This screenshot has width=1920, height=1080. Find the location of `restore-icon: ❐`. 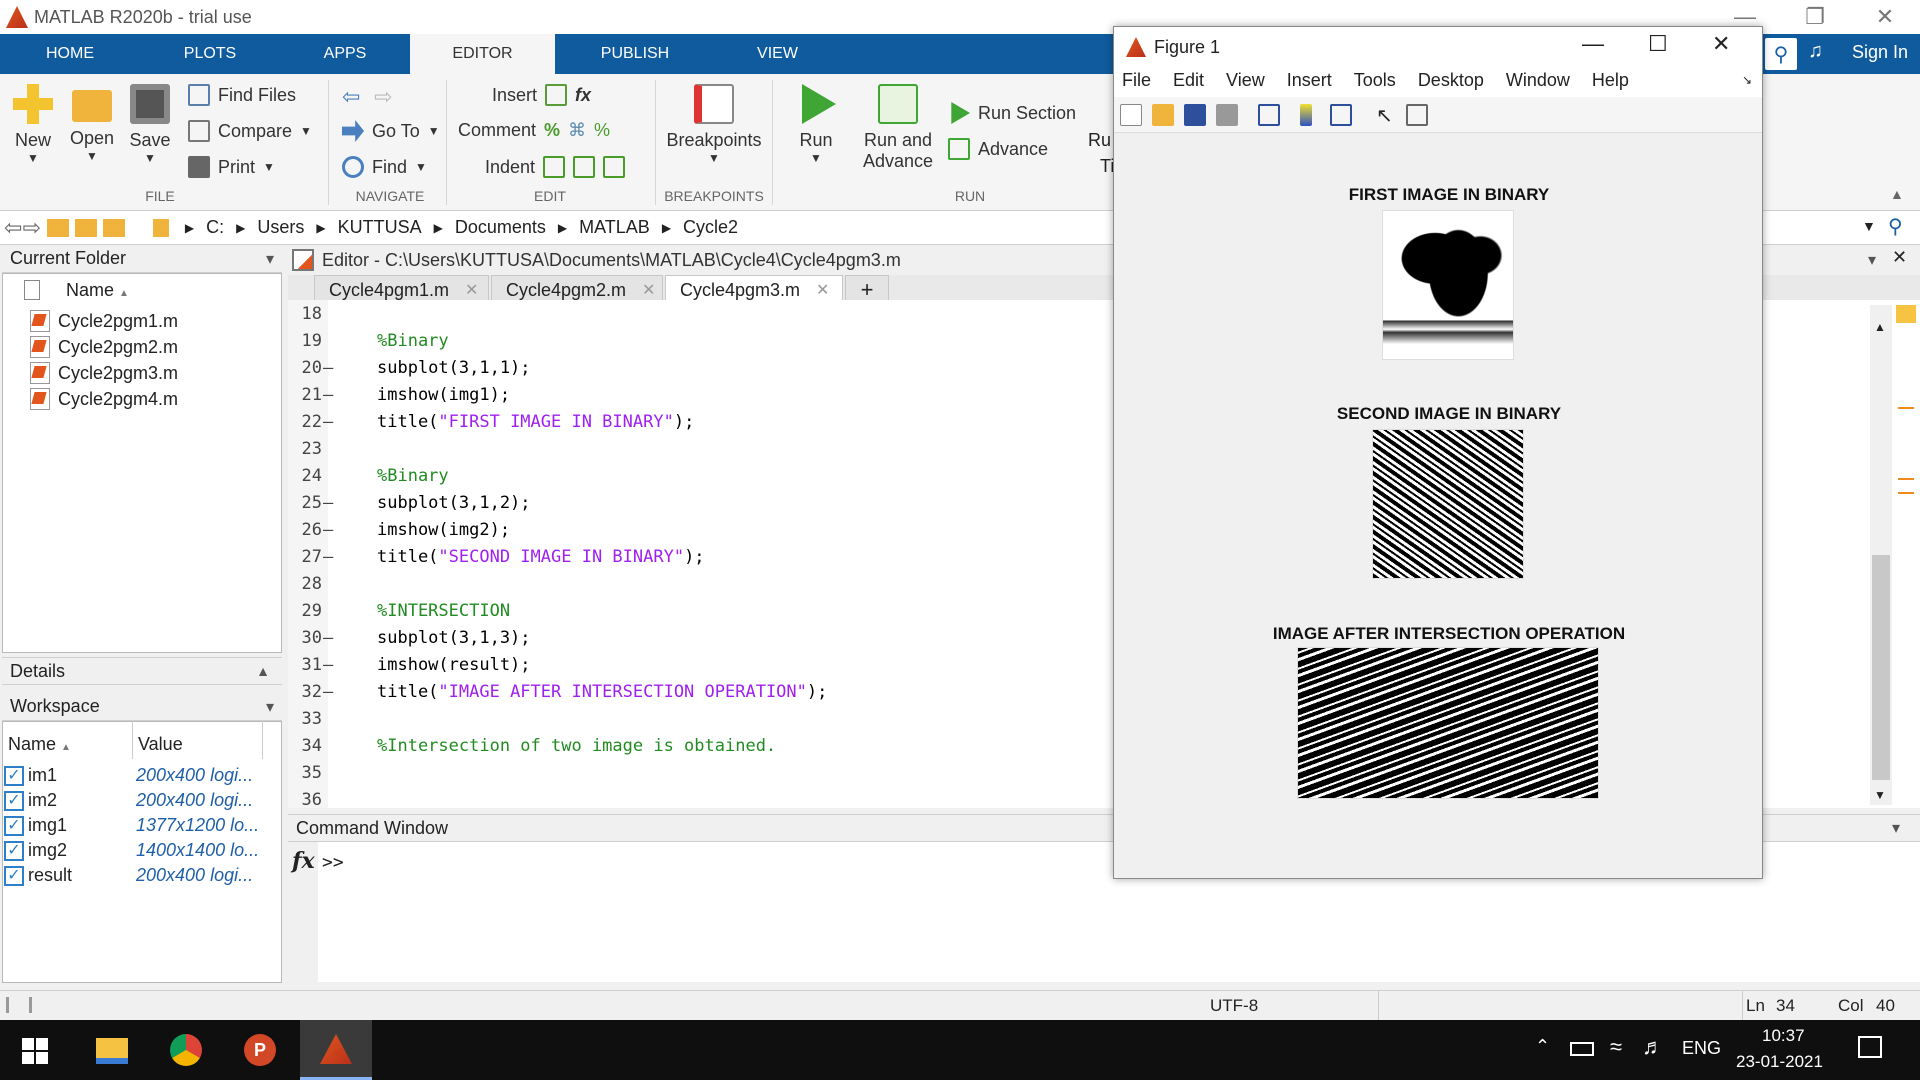

restore-icon: ❐ is located at coordinates (1815, 17).